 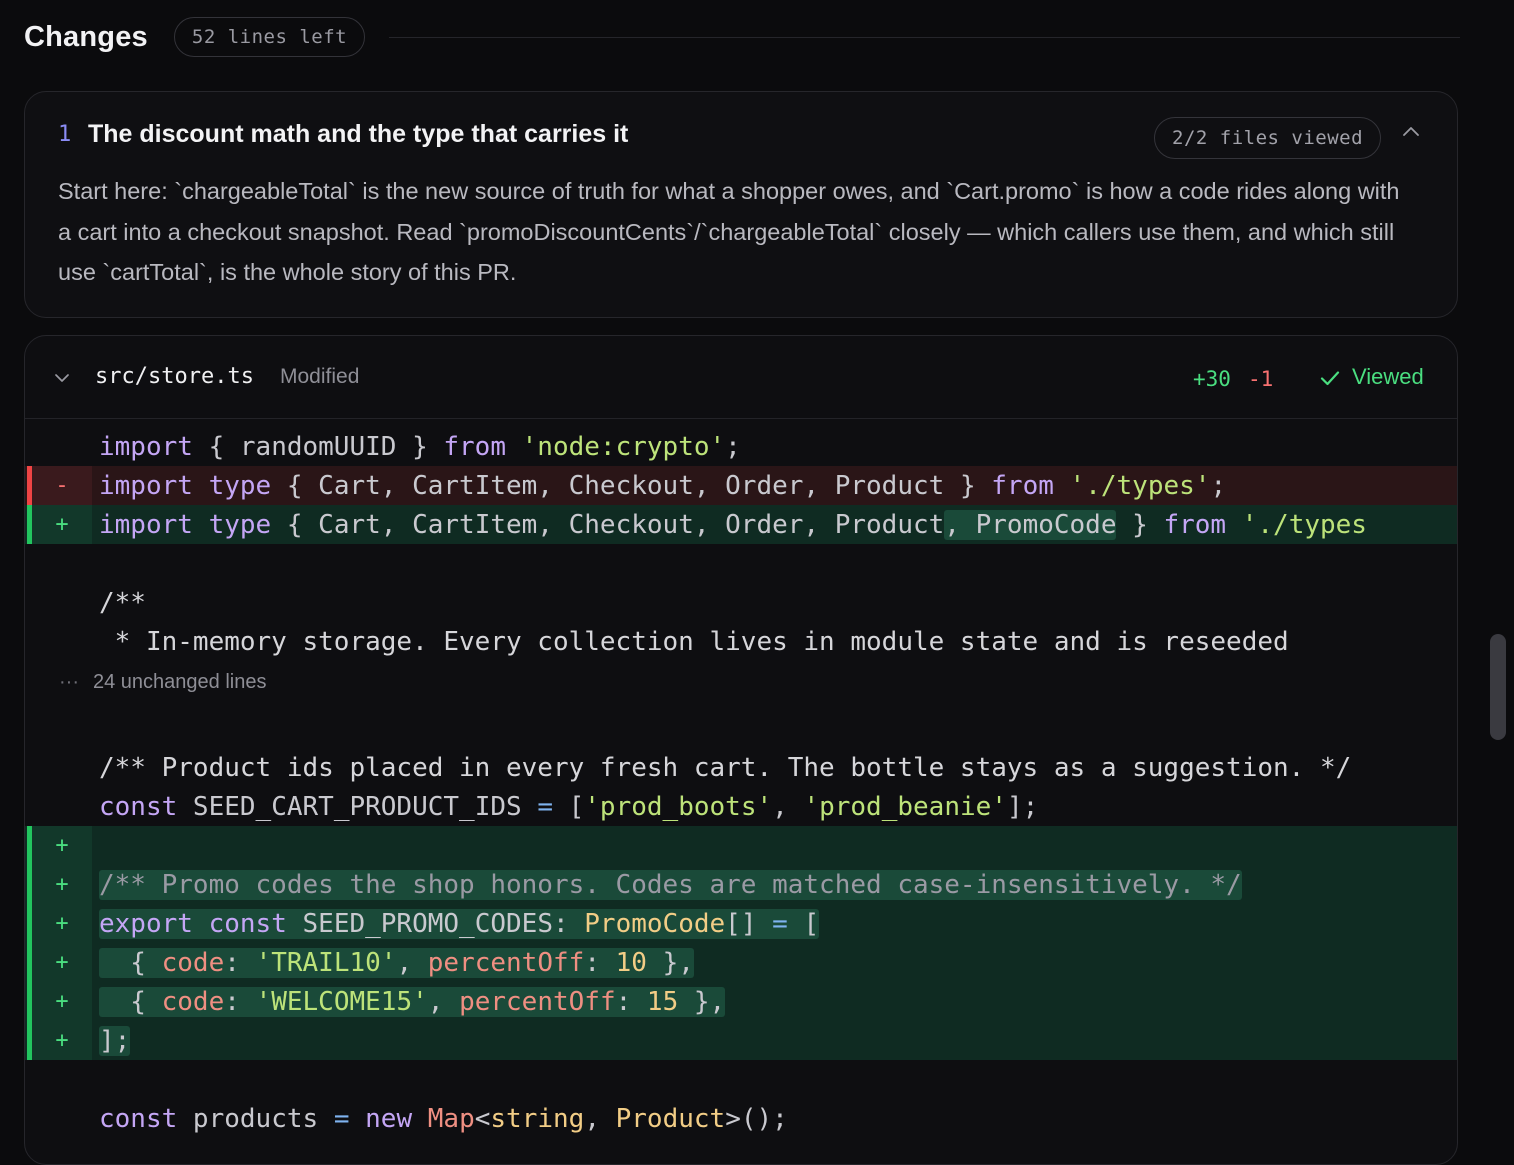 What do you see at coordinates (1388, 377) in the screenshot?
I see `viewed-toggle: Viewed` at bounding box center [1388, 377].